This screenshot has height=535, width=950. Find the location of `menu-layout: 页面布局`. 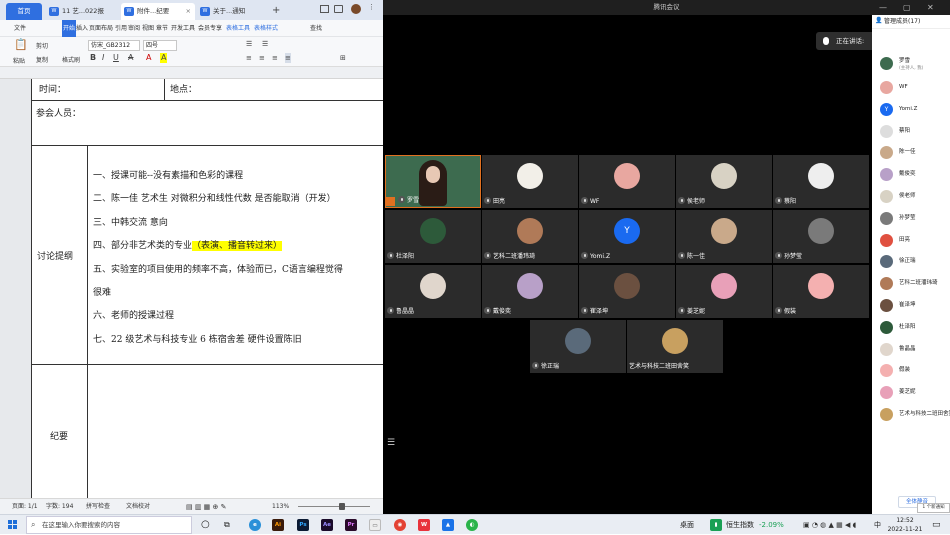

menu-layout: 页面布局 is located at coordinates (101, 28).